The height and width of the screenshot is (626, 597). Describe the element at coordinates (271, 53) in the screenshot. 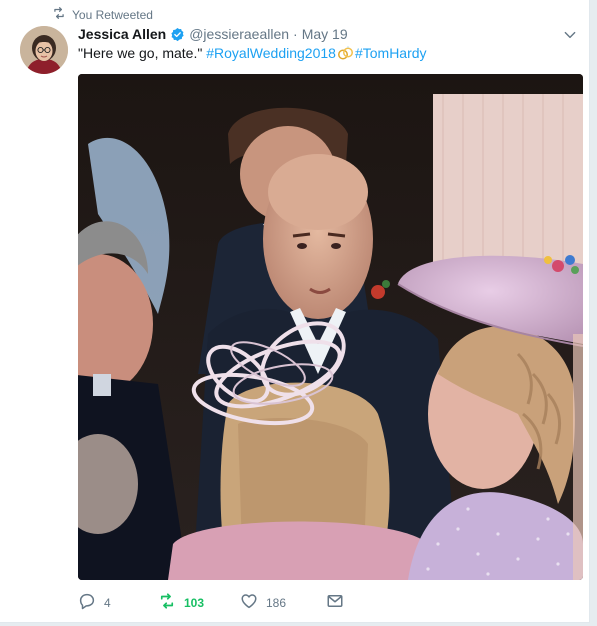

I see `hashtag-link: #RoyalWedding2018` at that location.